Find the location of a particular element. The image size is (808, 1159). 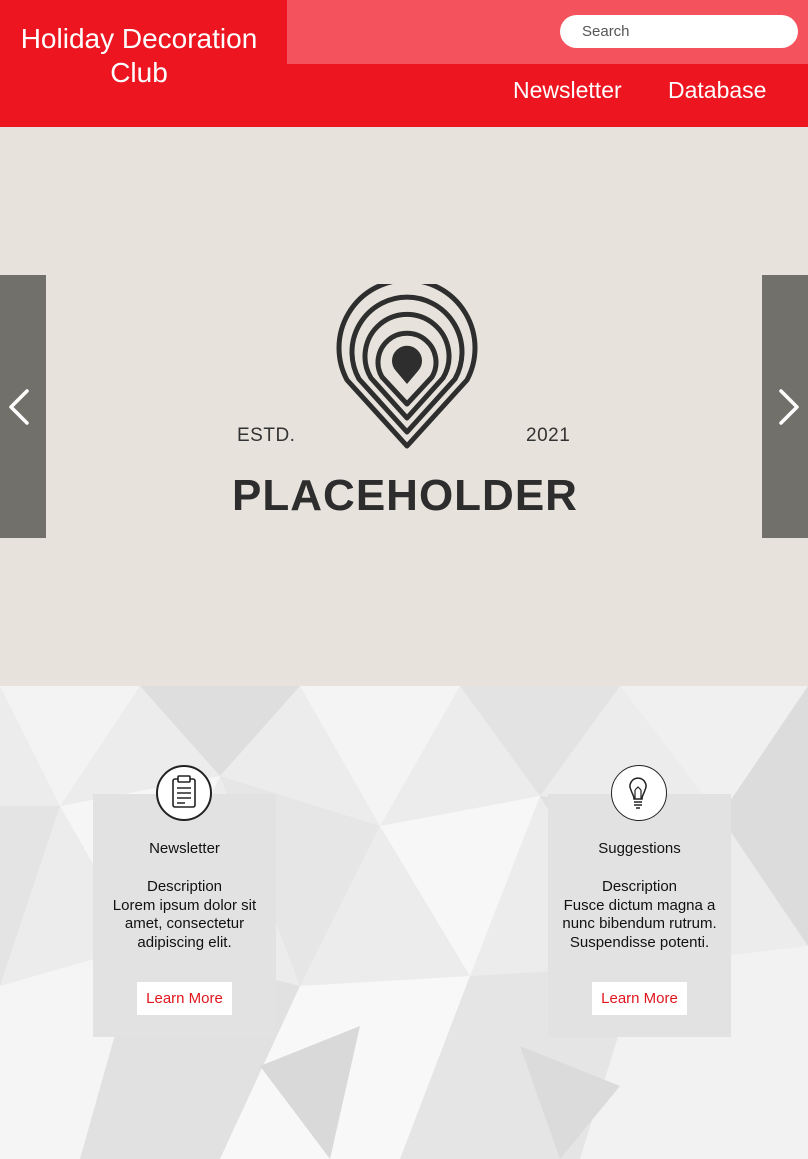

card-title: Suggestions is located at coordinates (639, 848).